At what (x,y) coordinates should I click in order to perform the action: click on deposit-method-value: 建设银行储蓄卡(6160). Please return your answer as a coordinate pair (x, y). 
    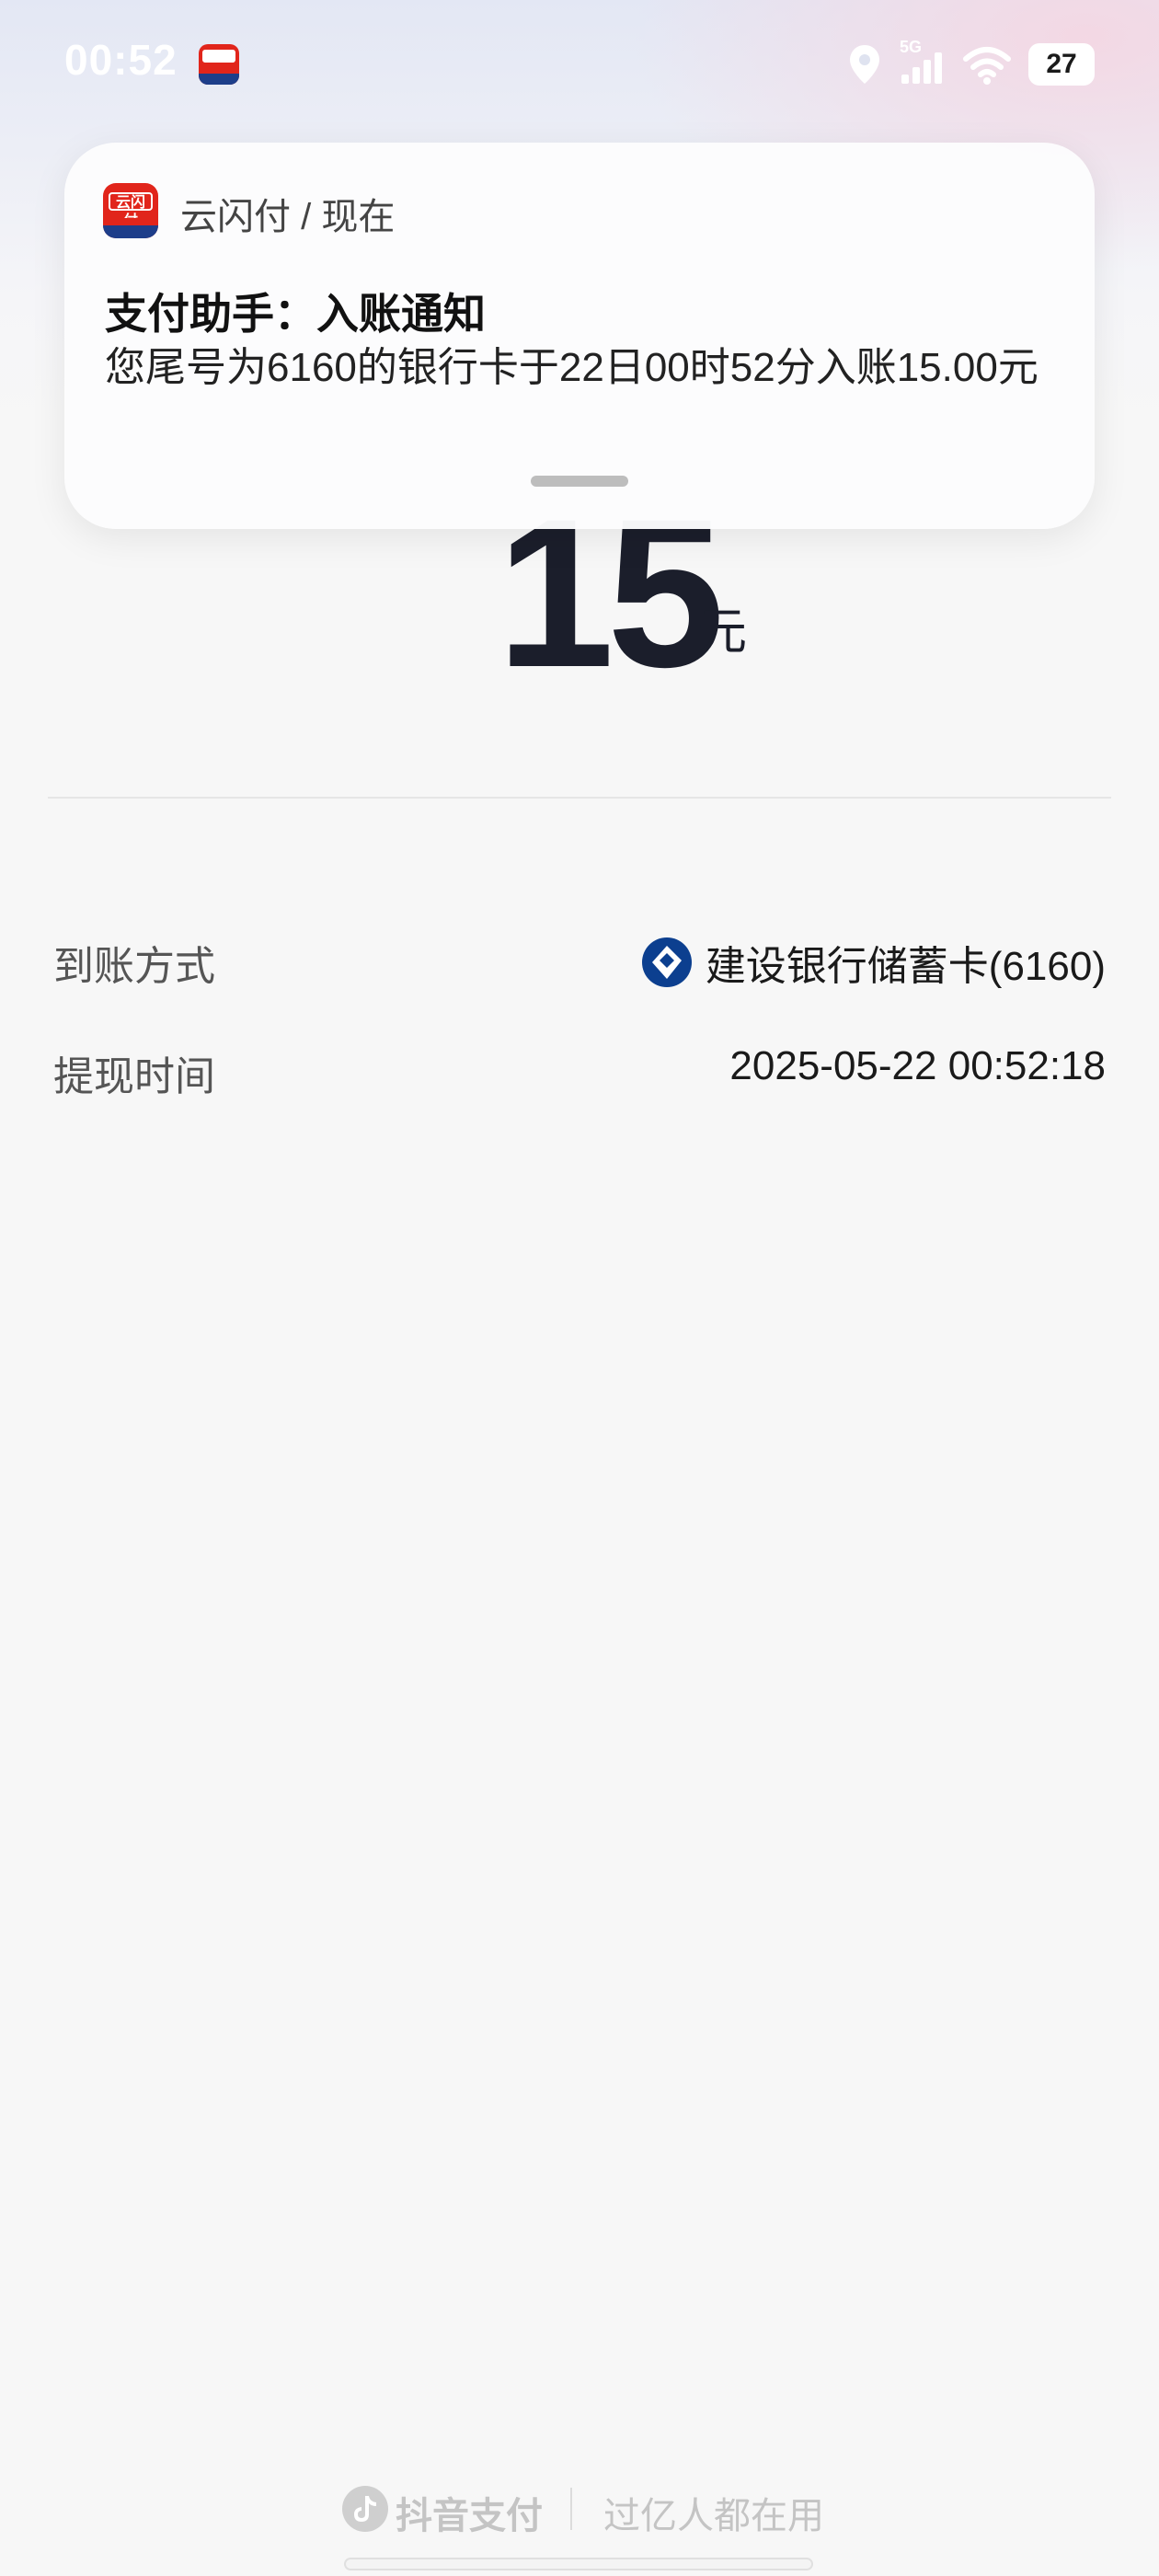
    Looking at the image, I should click on (873, 962).